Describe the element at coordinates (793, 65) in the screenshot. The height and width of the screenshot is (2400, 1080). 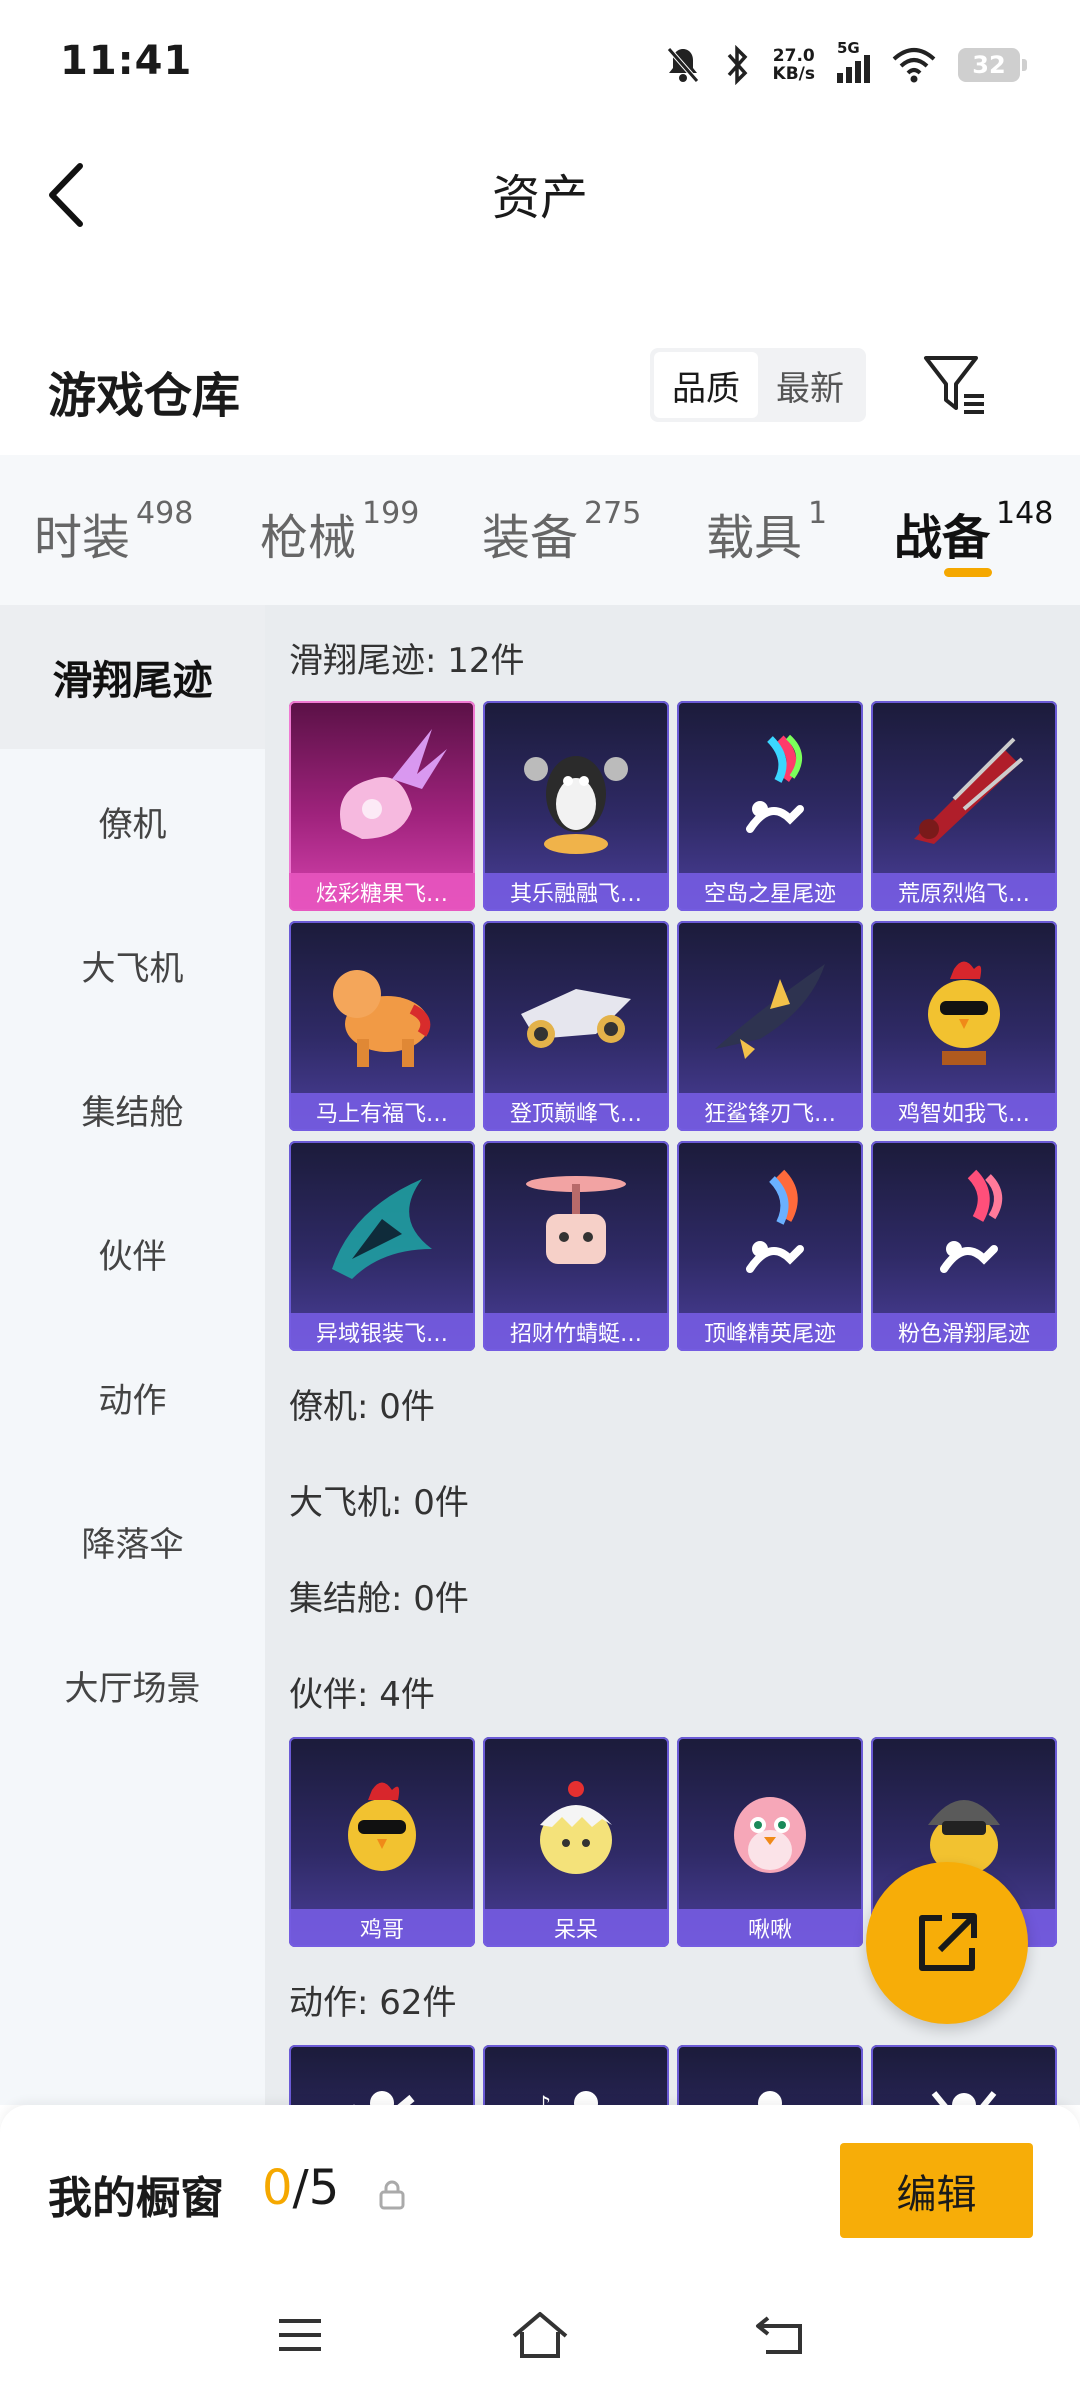
I see `net-speed: 27.0 KB/s` at that location.